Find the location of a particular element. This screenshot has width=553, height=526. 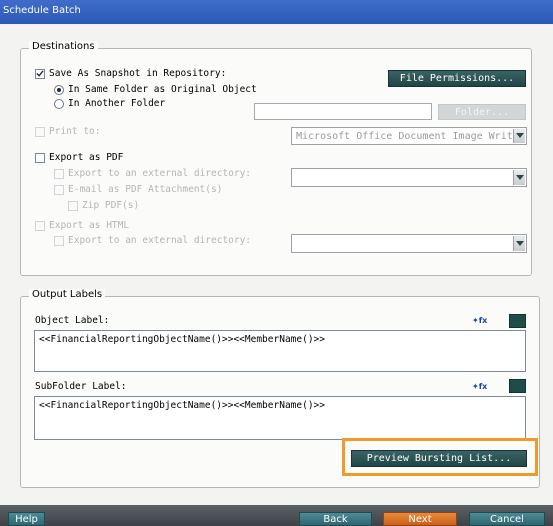

save-snapshot-row: Save As Snapshot in Repository: is located at coordinates (130, 73).